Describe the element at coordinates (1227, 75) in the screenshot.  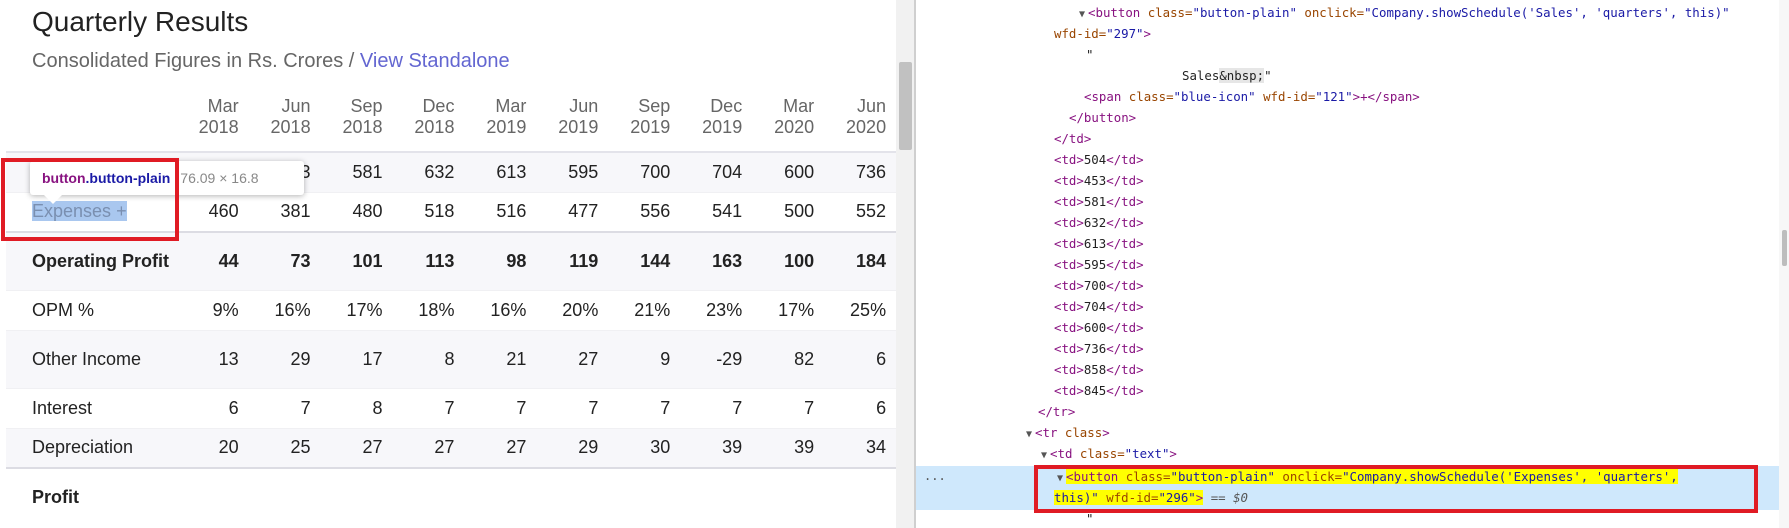
I see `dom-line-sales-text: Sales&nbsp;"` at that location.